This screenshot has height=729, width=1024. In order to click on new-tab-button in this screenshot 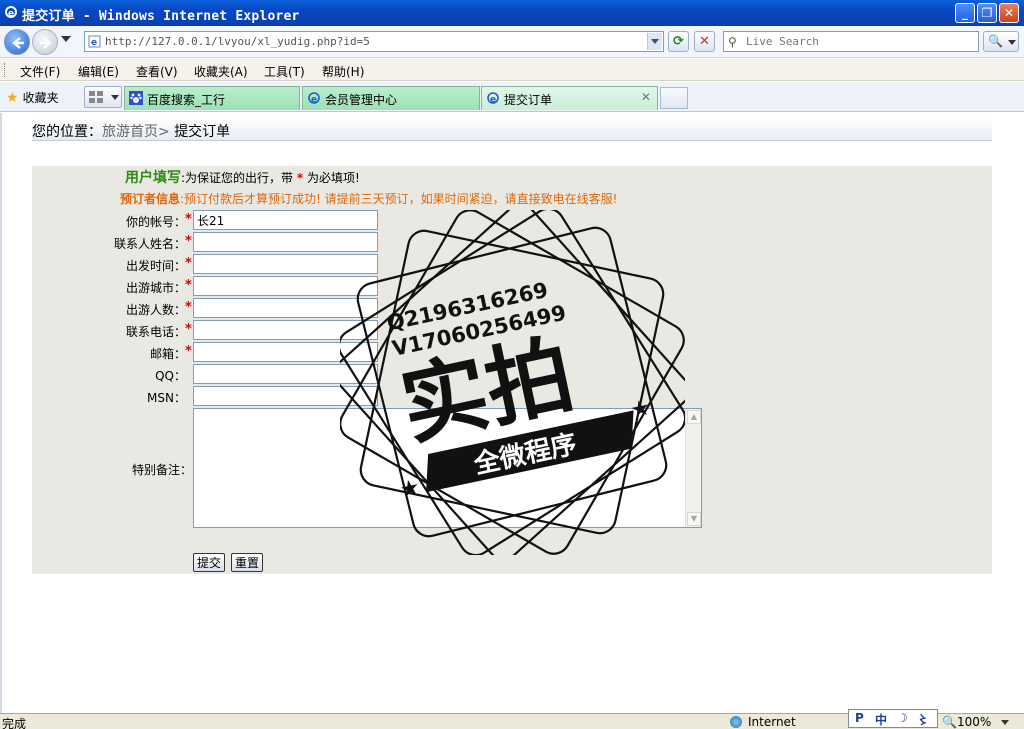, I will do `click(674, 98)`.